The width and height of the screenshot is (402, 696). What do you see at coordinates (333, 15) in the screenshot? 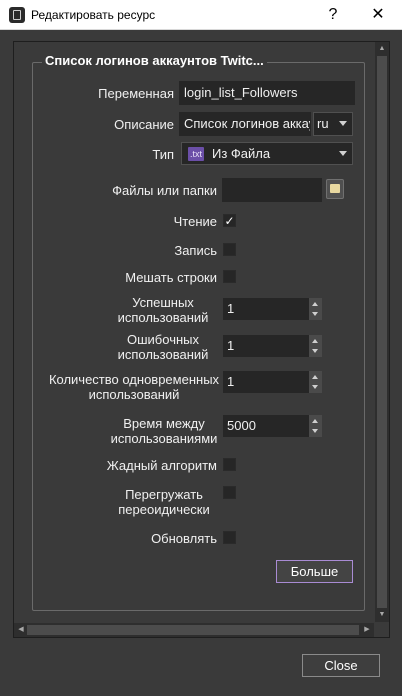
I see `help-button: ?` at bounding box center [333, 15].